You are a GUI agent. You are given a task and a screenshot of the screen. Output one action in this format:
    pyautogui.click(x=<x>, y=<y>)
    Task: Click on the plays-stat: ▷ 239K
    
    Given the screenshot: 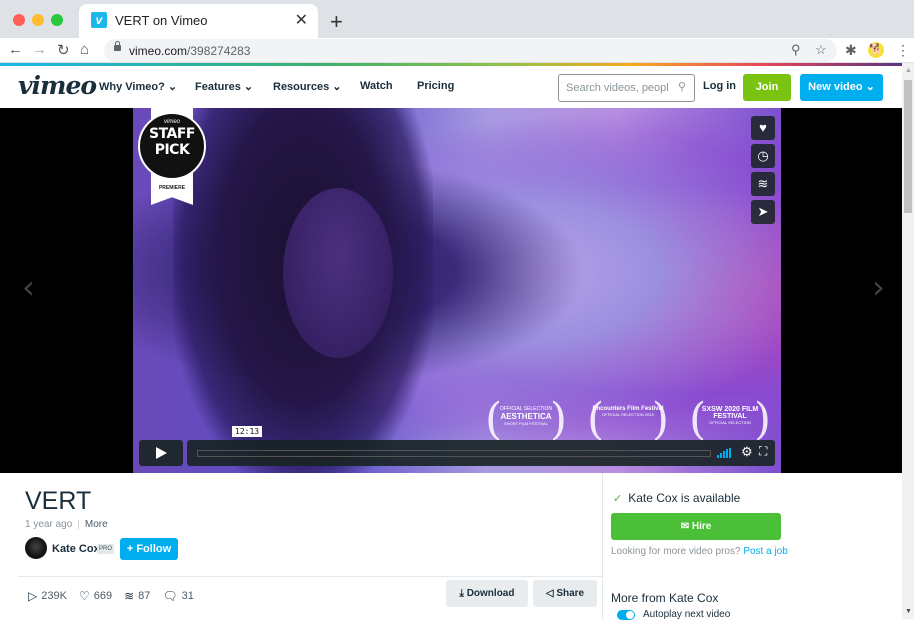 What is the action you would take?
    pyautogui.click(x=47, y=596)
    